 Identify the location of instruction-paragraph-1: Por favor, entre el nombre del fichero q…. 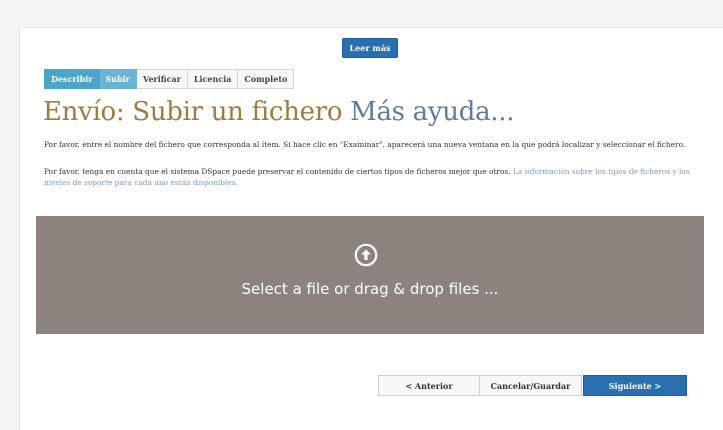
(365, 144).